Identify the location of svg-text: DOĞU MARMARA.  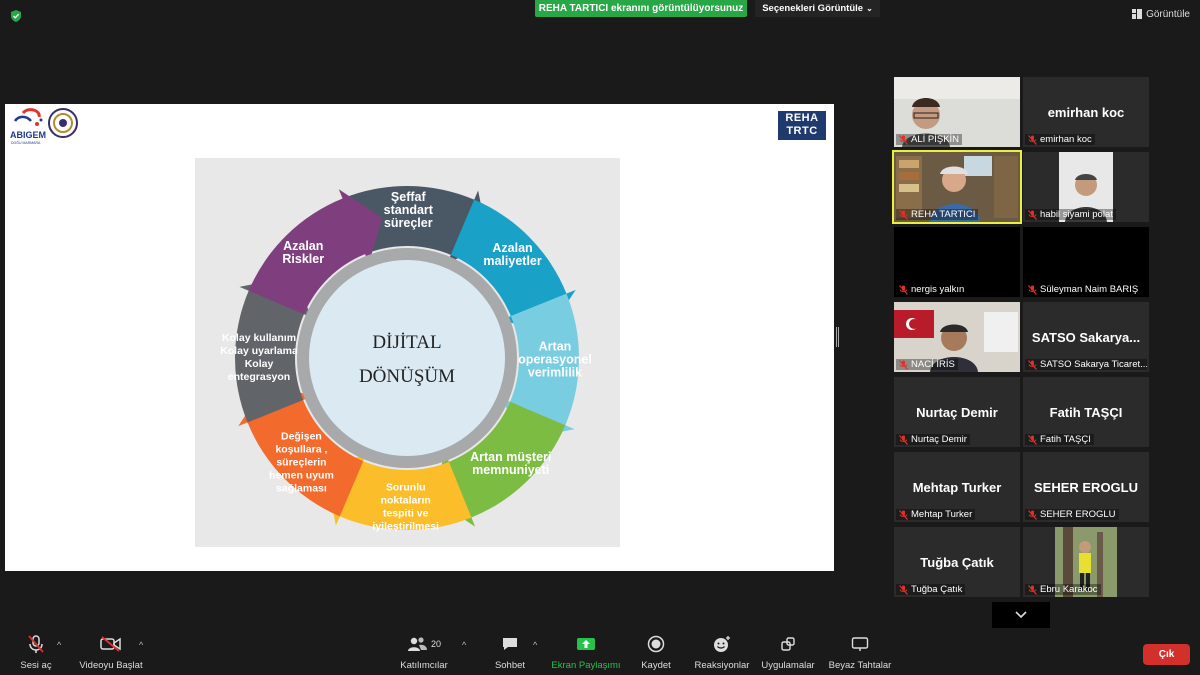
(26, 142).